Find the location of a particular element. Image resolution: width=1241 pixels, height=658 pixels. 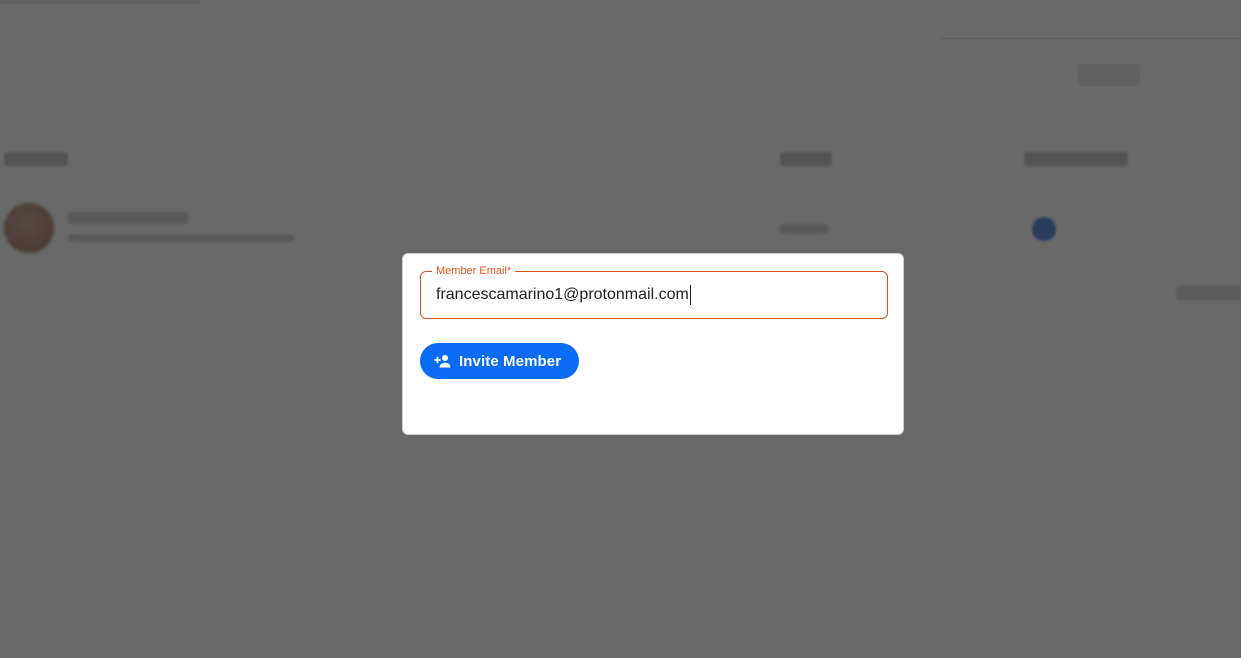

text-caret is located at coordinates (690, 295).